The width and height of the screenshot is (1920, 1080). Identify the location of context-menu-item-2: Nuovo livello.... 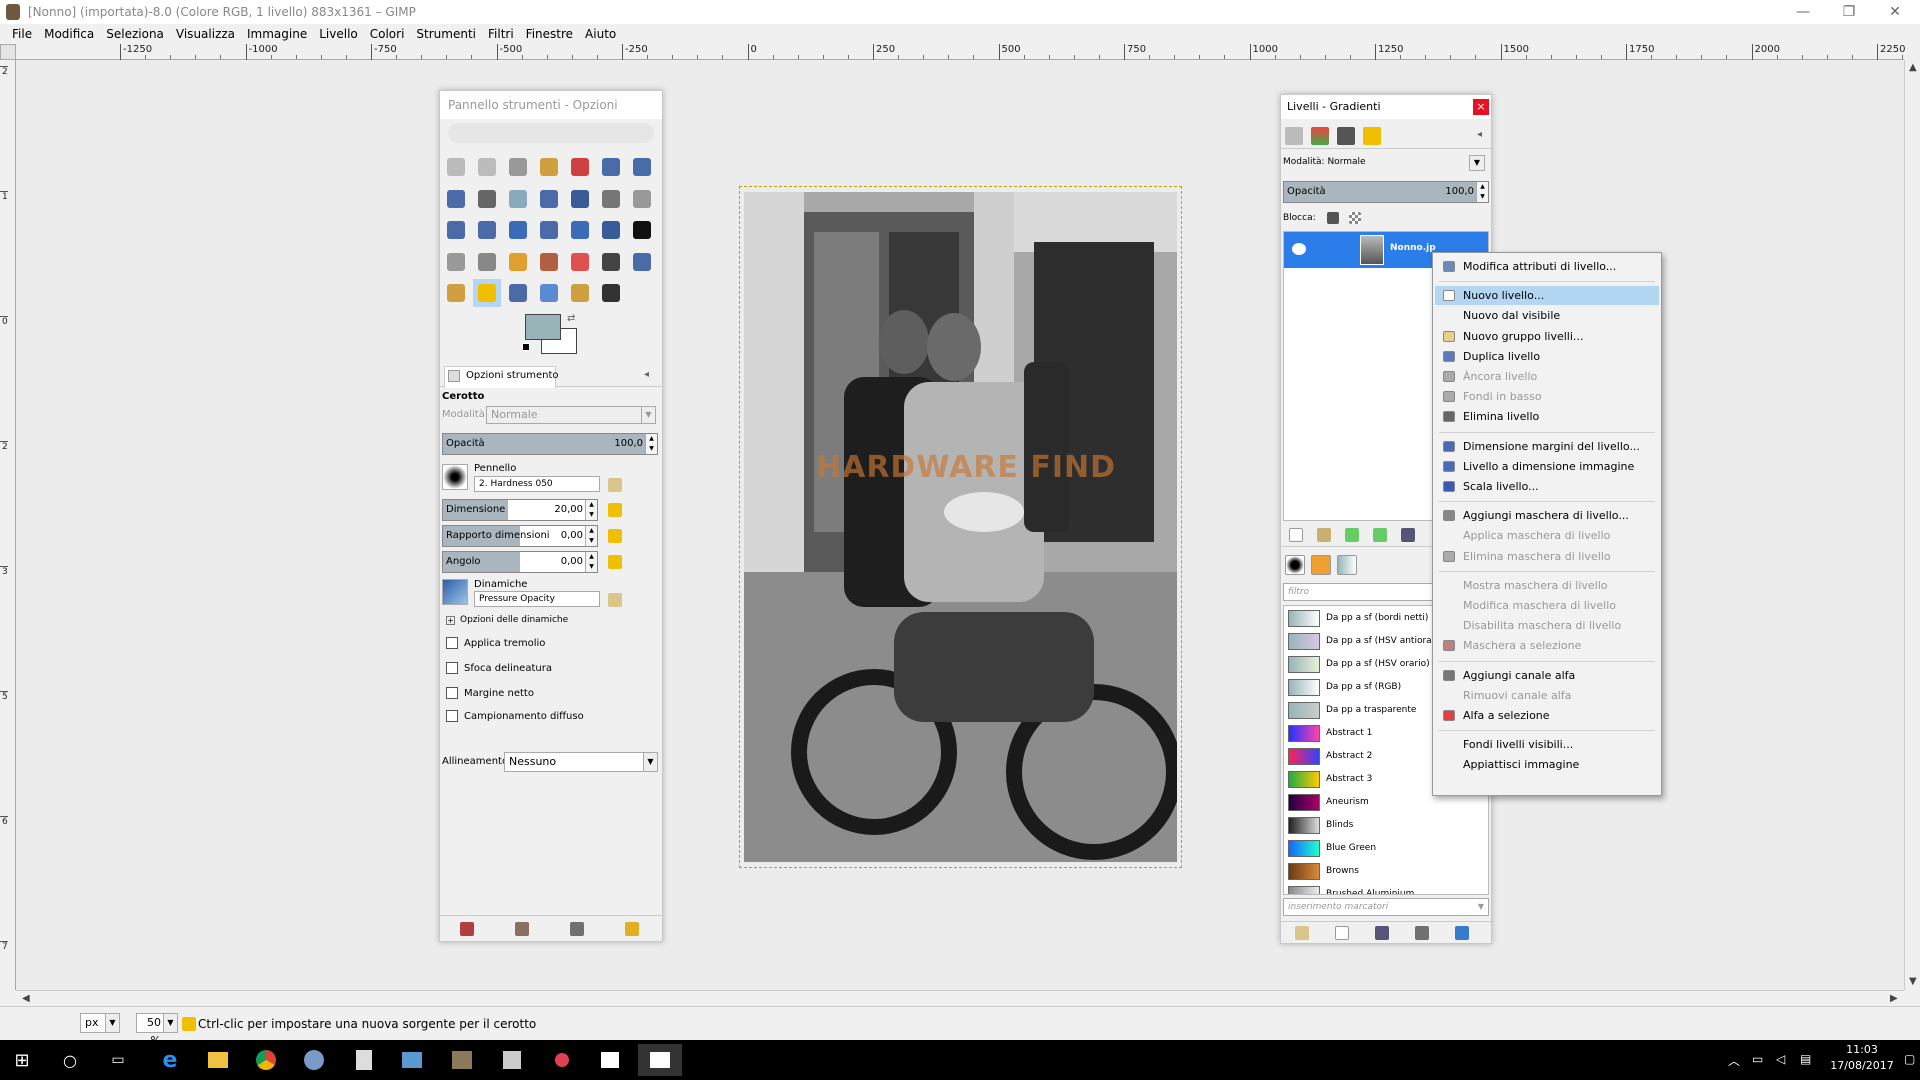
(1547, 296).